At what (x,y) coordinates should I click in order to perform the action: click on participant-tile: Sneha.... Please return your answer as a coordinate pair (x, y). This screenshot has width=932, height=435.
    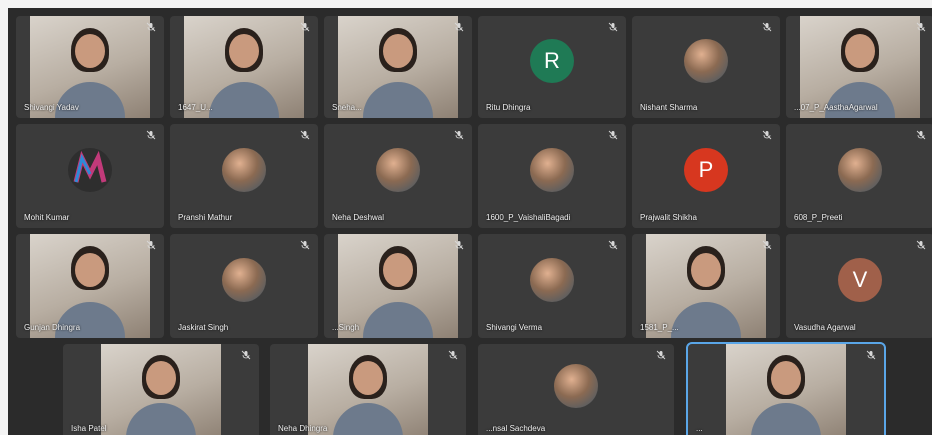
    Looking at the image, I should click on (398, 67).